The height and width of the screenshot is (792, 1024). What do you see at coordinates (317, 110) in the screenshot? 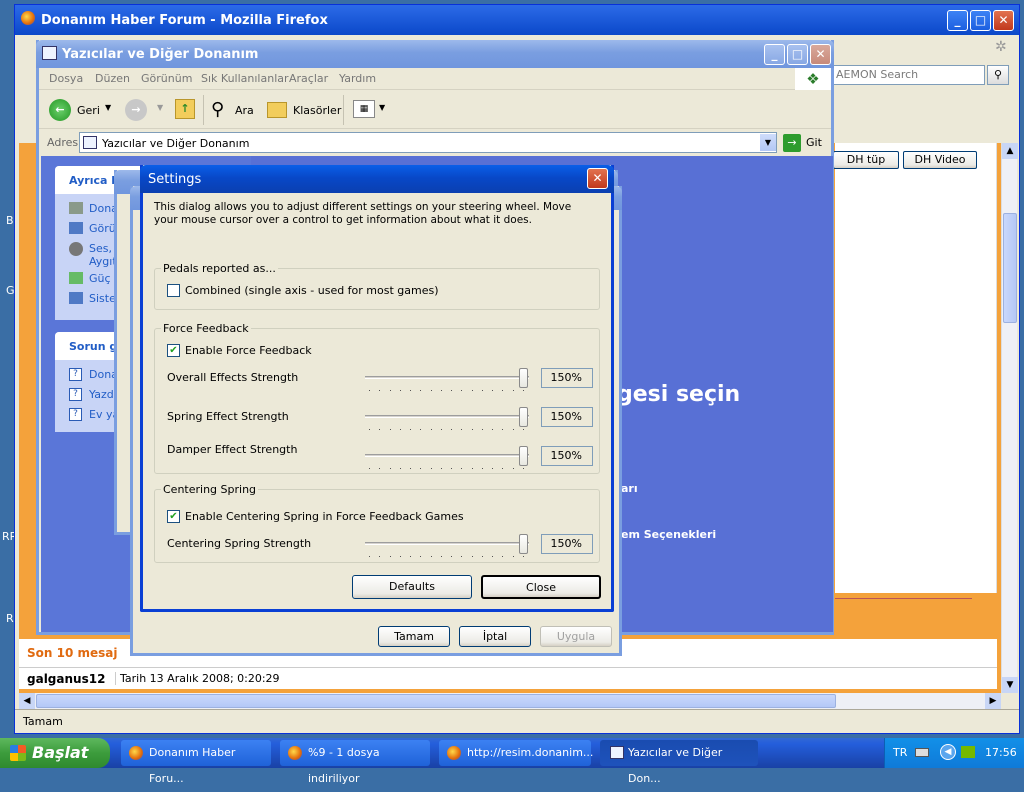
I see `folders-label: Klasörler` at bounding box center [317, 110].